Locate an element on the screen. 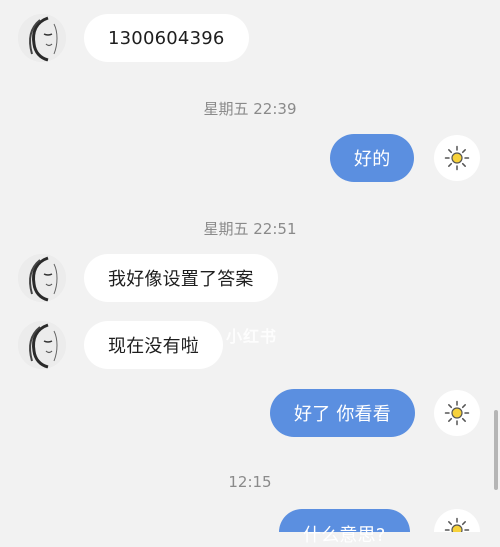 This screenshot has height=547, width=500. outgoing-message: 什么意思? is located at coordinates (344, 527).